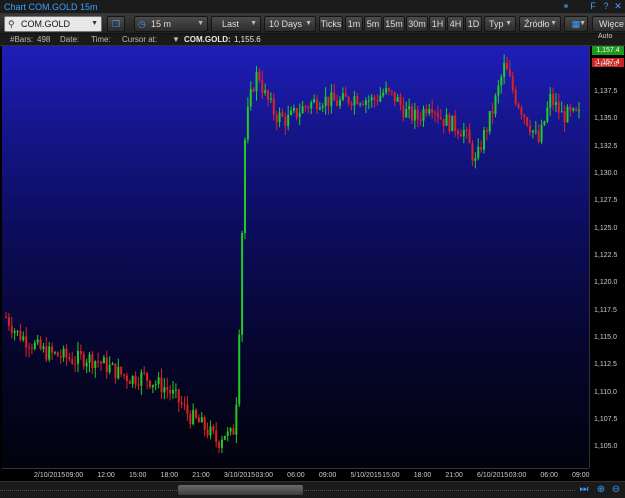 This screenshot has width=625, height=498. Describe the element at coordinates (53, 24) in the screenshot. I see `symbol-selector: ⚲ COM.GOLD ▼` at that location.